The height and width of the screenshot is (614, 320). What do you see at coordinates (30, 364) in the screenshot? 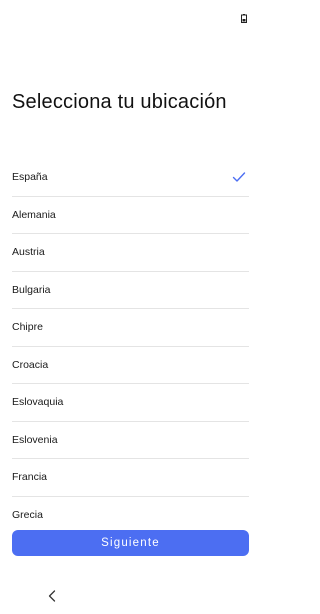
I see `list-item-label: Croacia` at bounding box center [30, 364].